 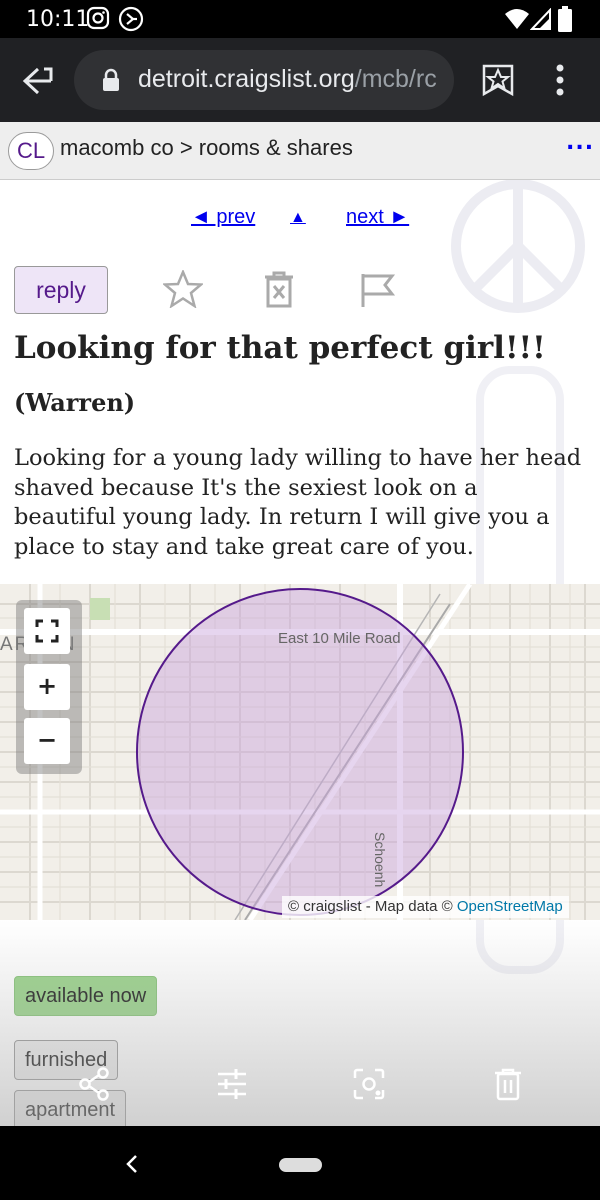 What do you see at coordinates (378, 290) in the screenshot?
I see `flag-icon` at bounding box center [378, 290].